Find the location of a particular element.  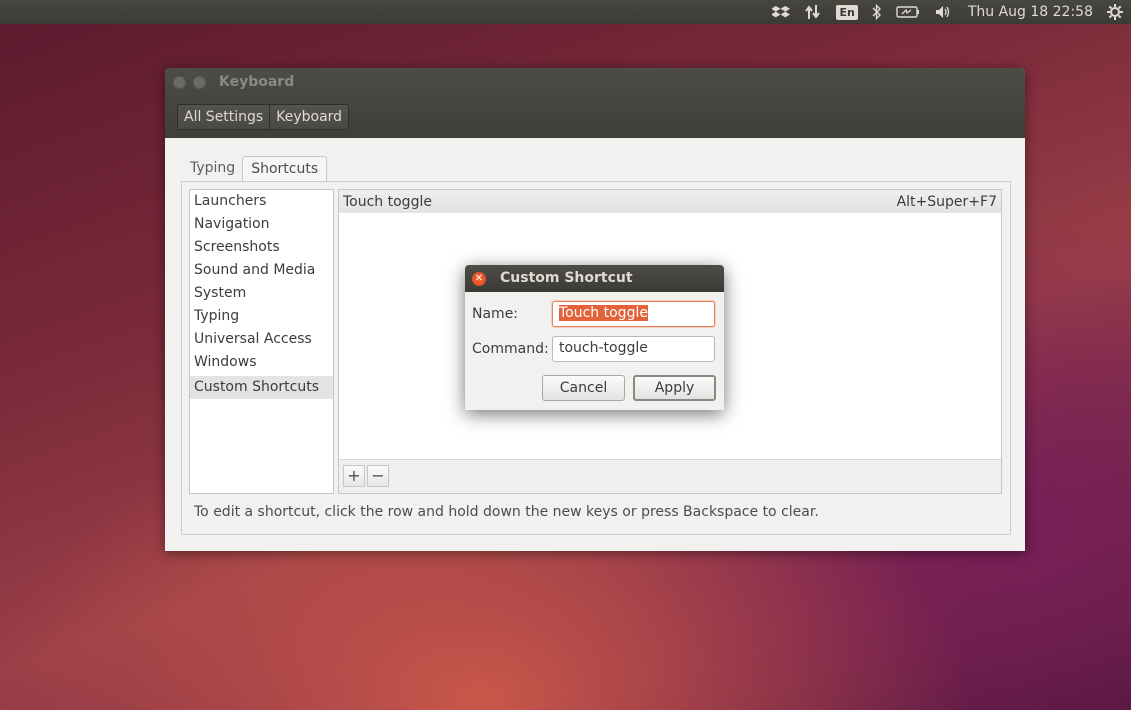

category-item: Launchers is located at coordinates (261, 201).